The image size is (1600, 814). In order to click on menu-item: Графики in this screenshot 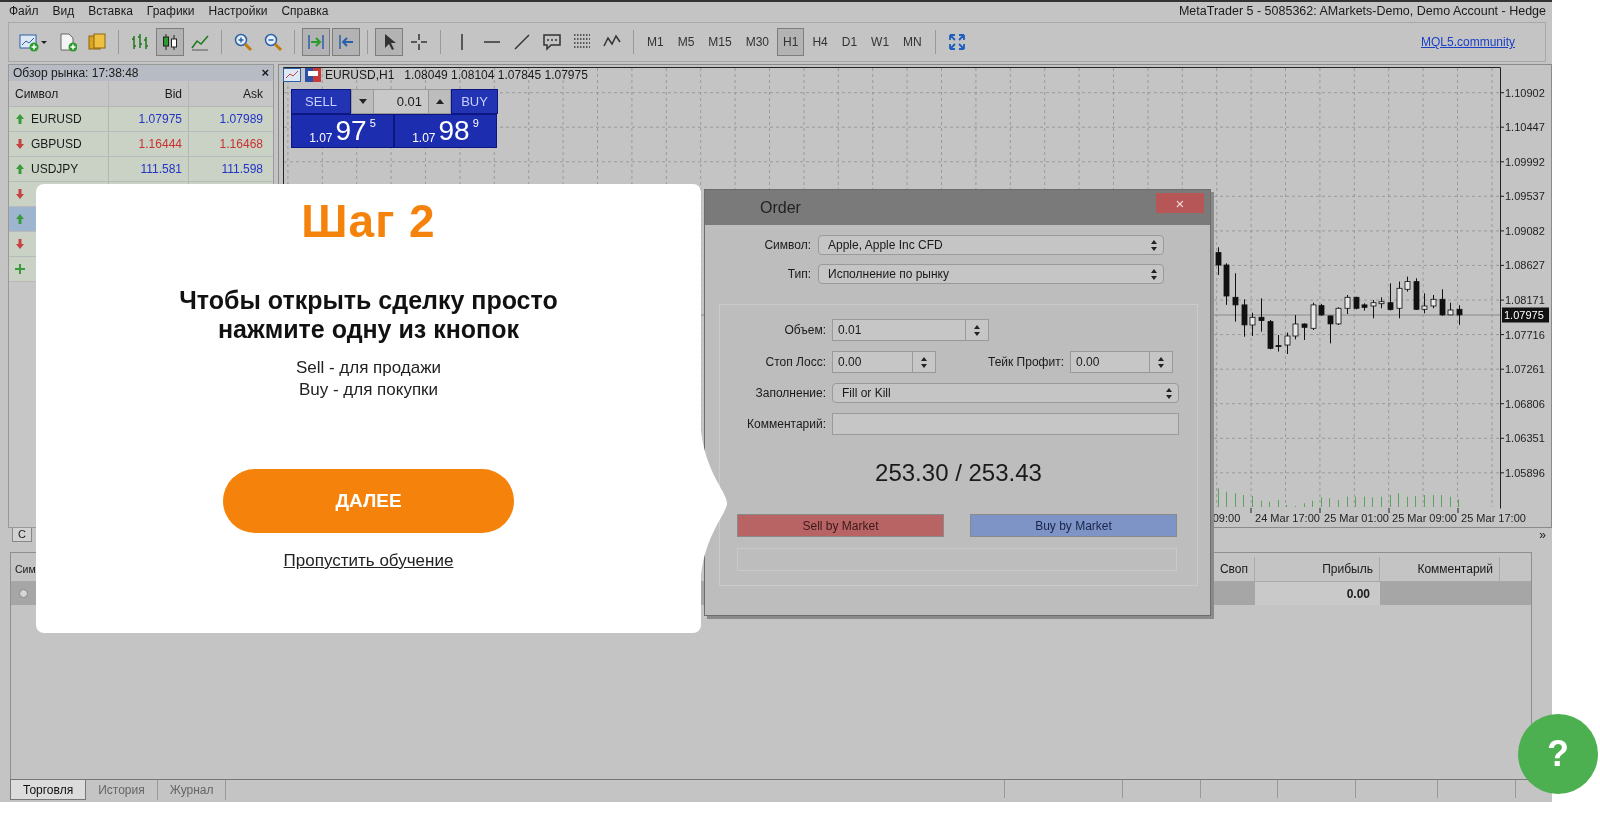, I will do `click(170, 11)`.